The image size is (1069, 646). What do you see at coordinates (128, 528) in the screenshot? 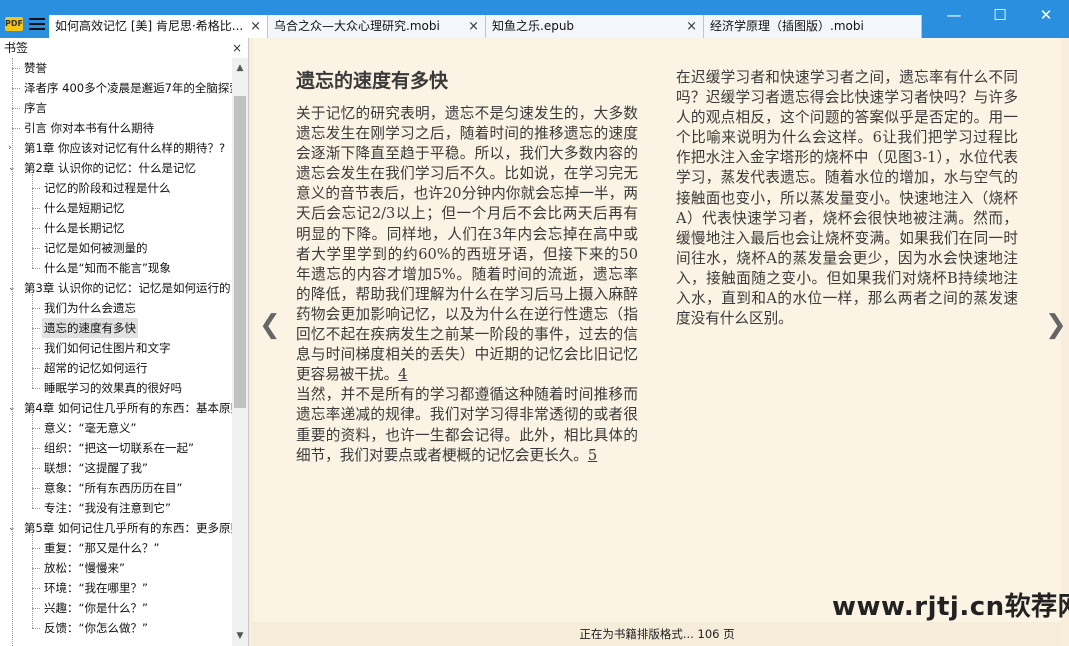
I see `bookmark-label: 第5章 如何记住几乎所有的东西：更多原则` at bounding box center [128, 528].